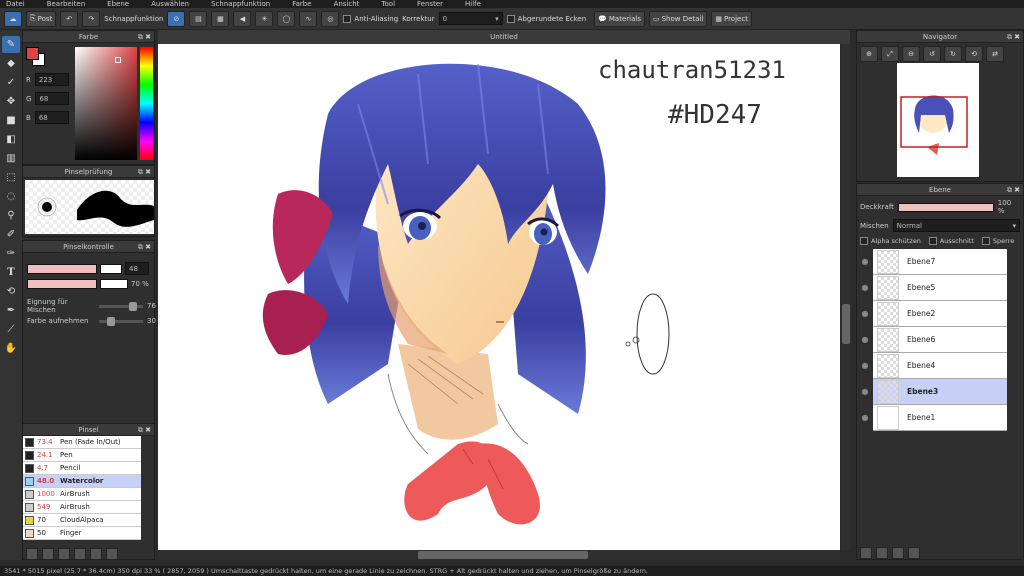  What do you see at coordinates (956, 225) in the screenshot?
I see `layer-blend-select: Normal ▾` at bounding box center [956, 225].